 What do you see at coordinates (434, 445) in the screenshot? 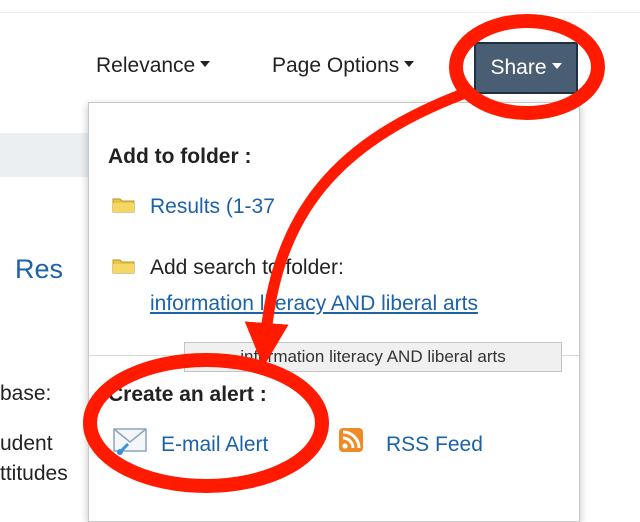
I see `rss-feed-link: RSS Feed` at bounding box center [434, 445].